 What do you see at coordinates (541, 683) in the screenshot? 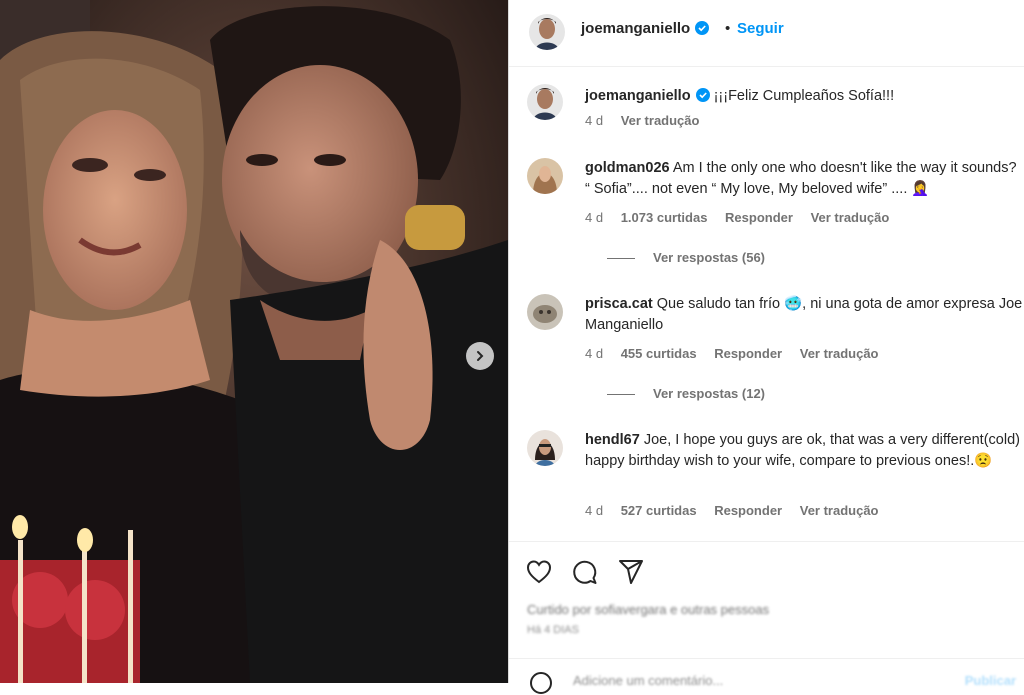
I see `emoji-icon` at bounding box center [541, 683].